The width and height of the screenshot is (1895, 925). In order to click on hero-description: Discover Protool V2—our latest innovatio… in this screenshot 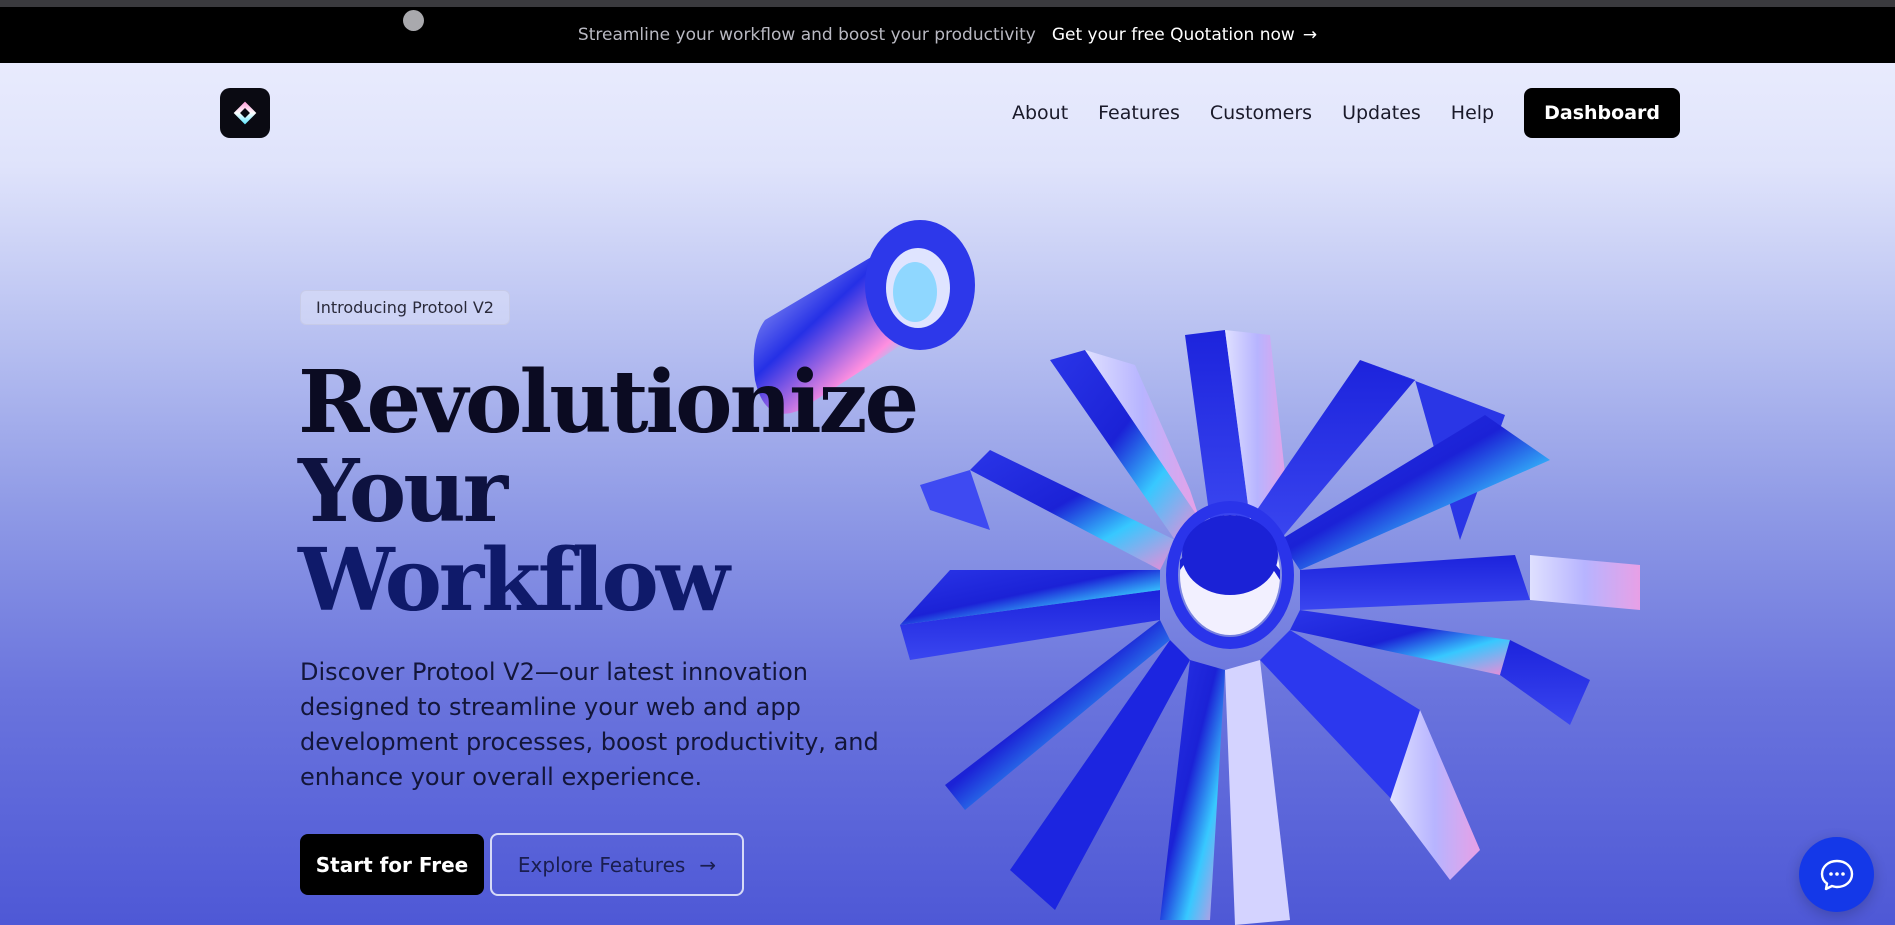, I will do `click(589, 724)`.